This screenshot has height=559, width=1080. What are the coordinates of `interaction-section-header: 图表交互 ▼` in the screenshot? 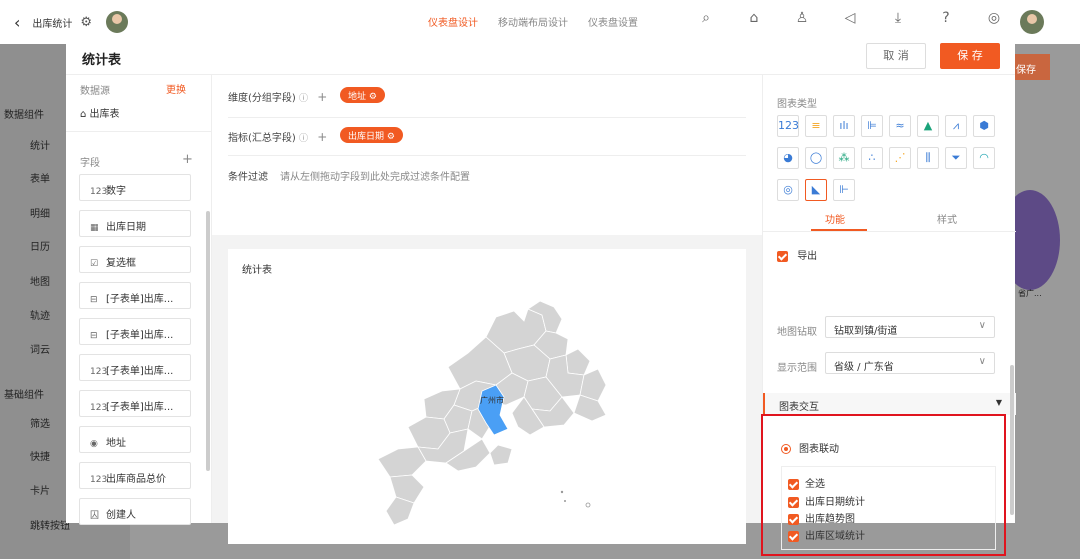 It's located at (889, 404).